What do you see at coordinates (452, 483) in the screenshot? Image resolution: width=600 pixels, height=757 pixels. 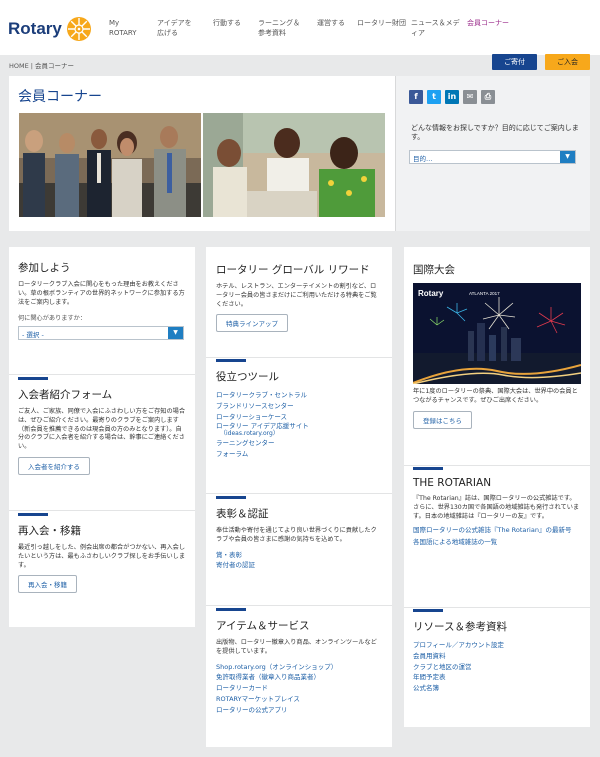 I see `section-title: THE ROTARIAN` at bounding box center [452, 483].